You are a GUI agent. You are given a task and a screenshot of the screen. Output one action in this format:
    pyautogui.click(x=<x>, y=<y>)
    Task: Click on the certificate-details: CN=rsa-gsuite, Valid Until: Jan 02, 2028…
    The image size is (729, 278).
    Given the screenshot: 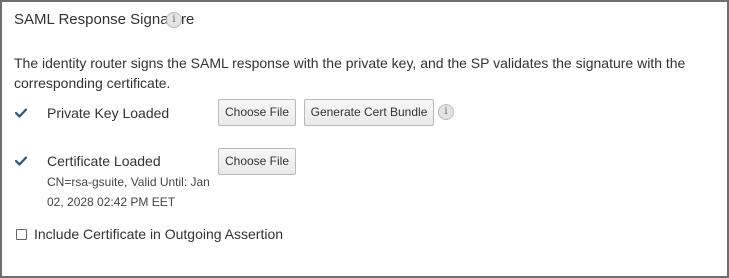 What is the action you would take?
    pyautogui.click(x=128, y=192)
    